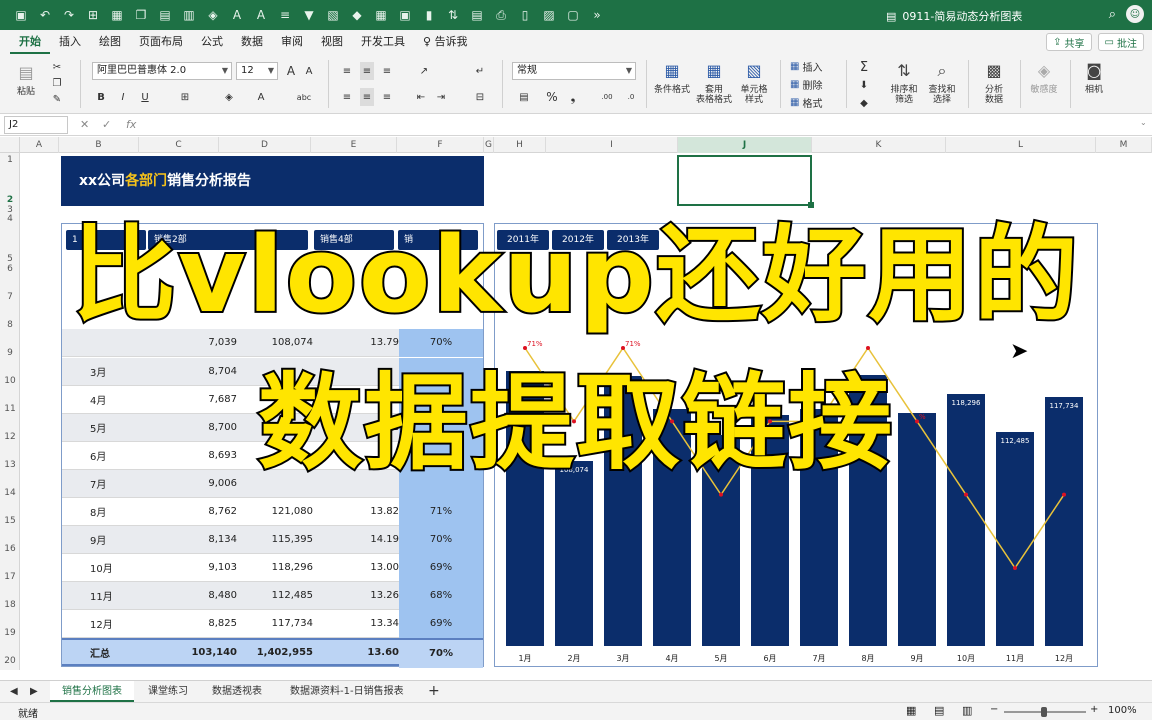  I want to click on normal-view-icon: ▦, so click(911, 710).